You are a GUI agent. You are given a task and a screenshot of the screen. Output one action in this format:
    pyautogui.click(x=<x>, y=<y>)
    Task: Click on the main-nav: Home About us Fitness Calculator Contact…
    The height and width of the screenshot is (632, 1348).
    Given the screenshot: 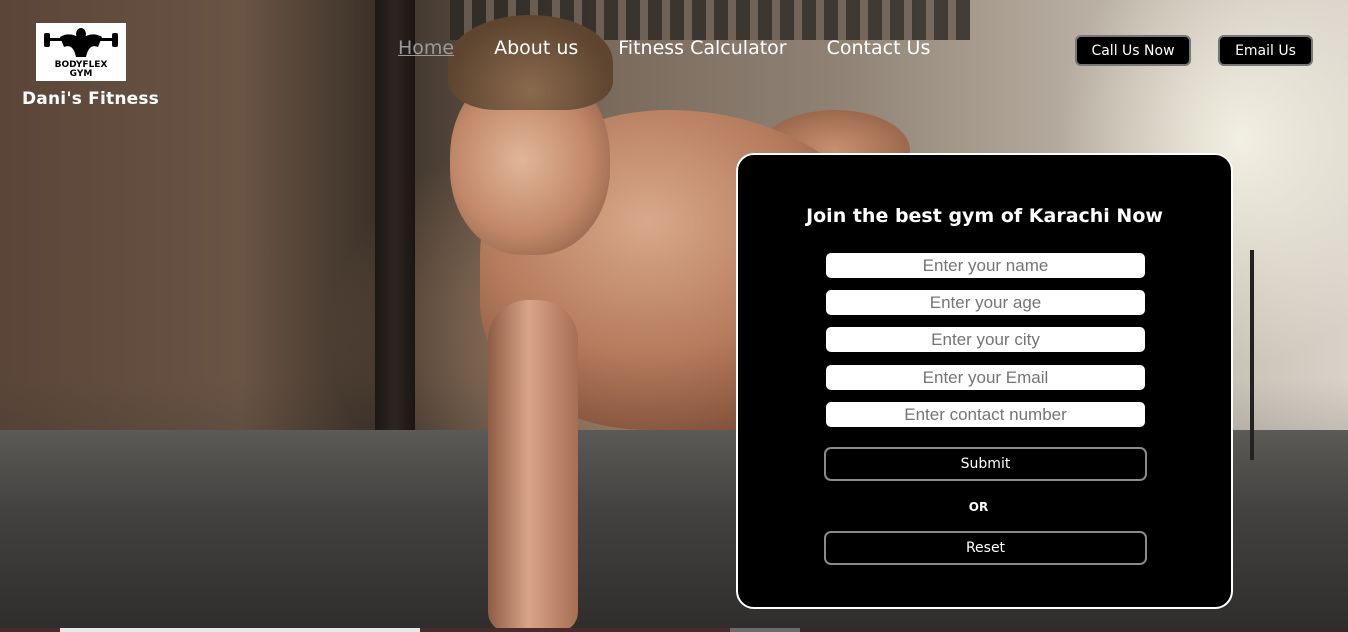 What is the action you would take?
    pyautogui.click(x=664, y=48)
    